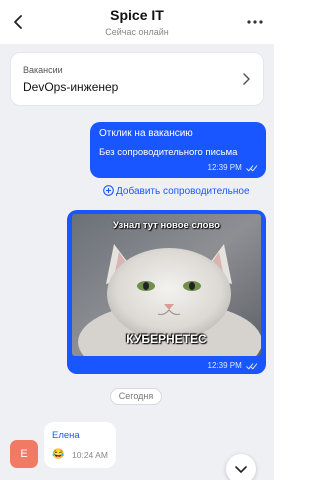 The image size is (320, 480). What do you see at coordinates (90, 455) in the screenshot?
I see `message-time: 10:24 AM` at bounding box center [90, 455].